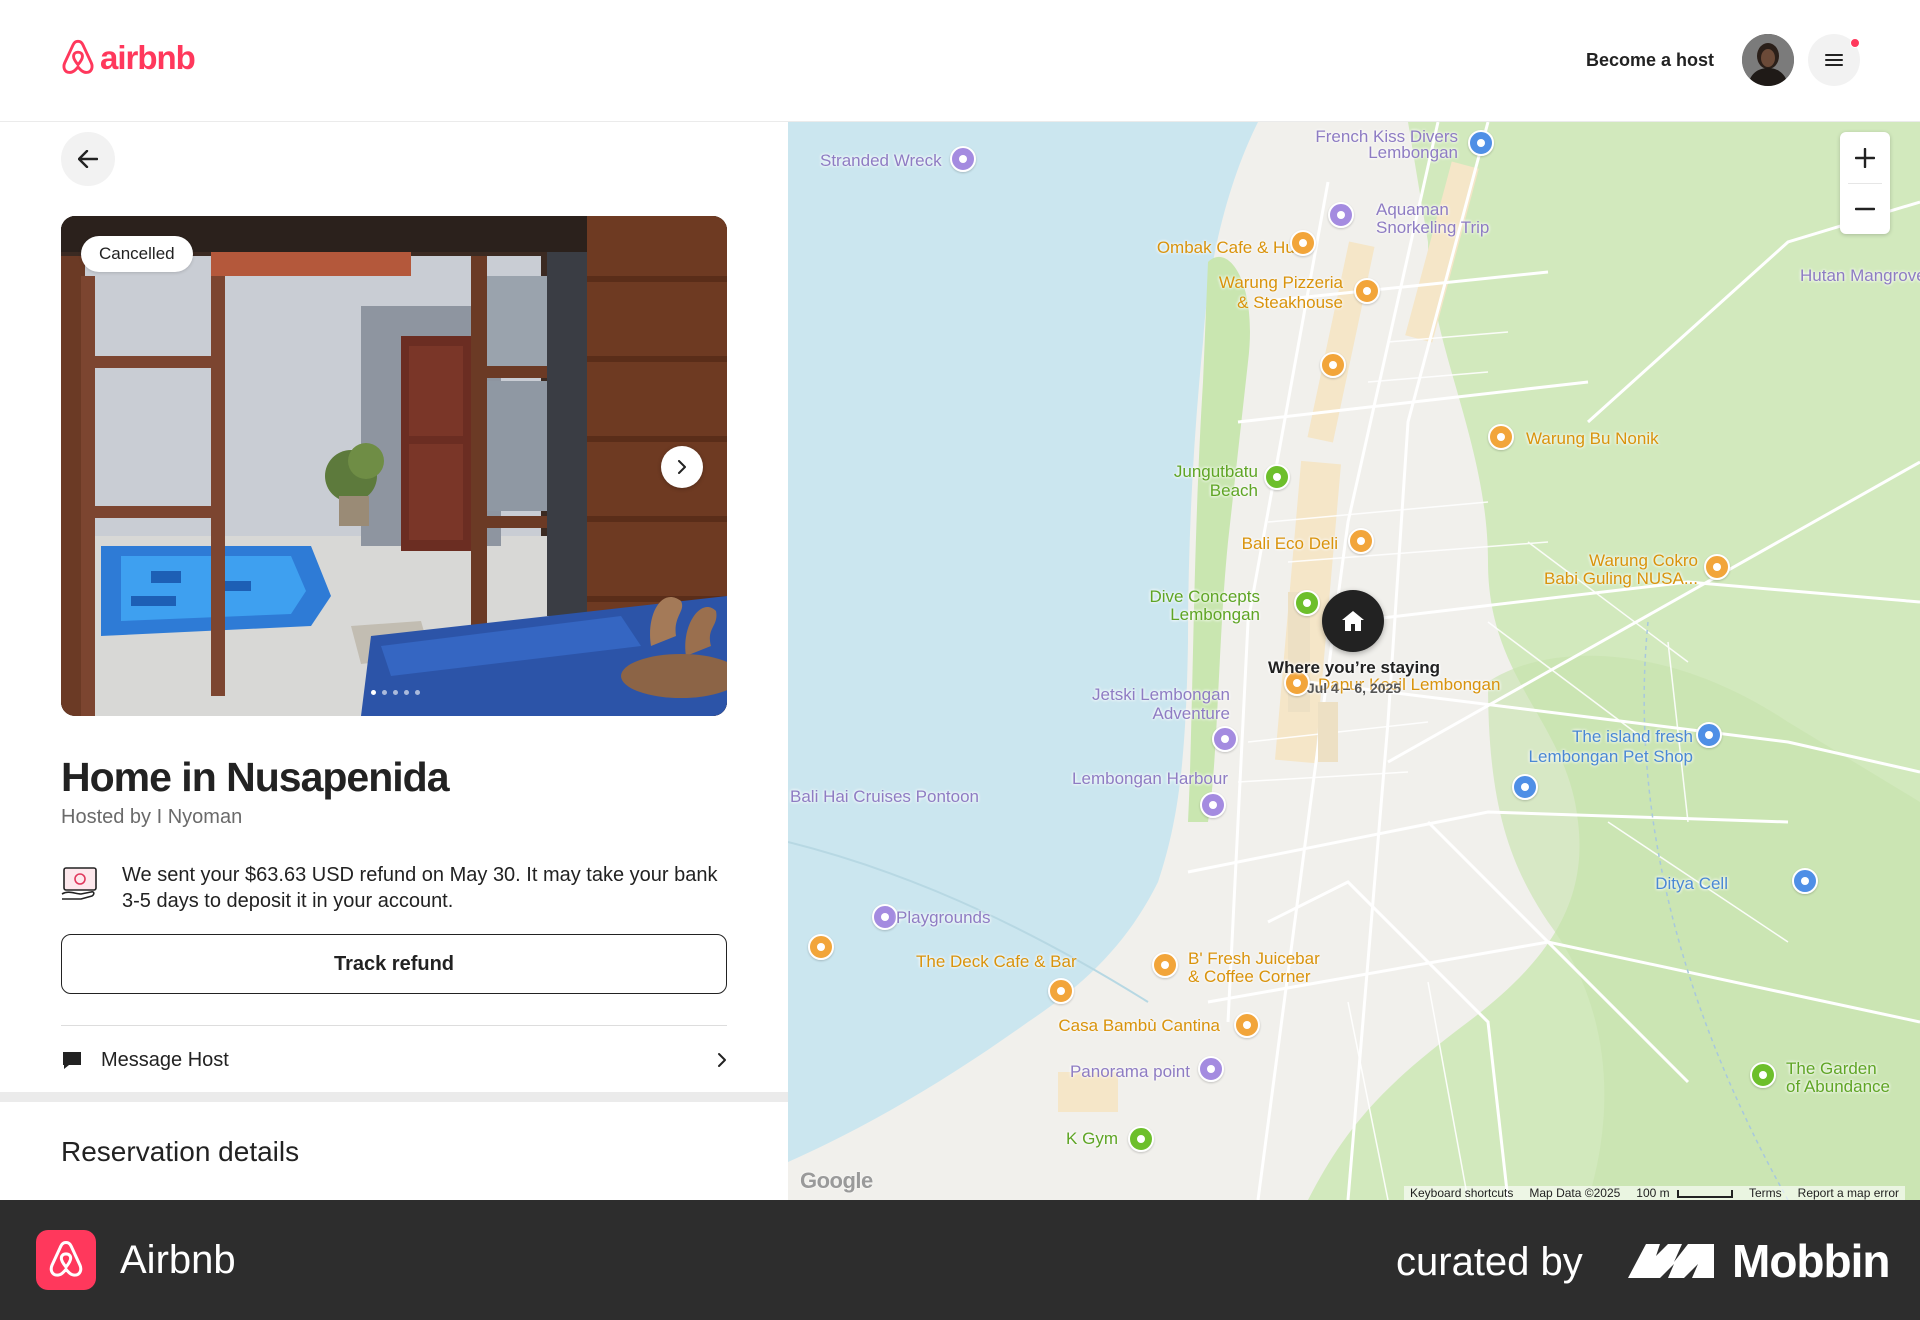 The height and width of the screenshot is (1320, 1920). I want to click on zoom-controls, so click(1865, 183).